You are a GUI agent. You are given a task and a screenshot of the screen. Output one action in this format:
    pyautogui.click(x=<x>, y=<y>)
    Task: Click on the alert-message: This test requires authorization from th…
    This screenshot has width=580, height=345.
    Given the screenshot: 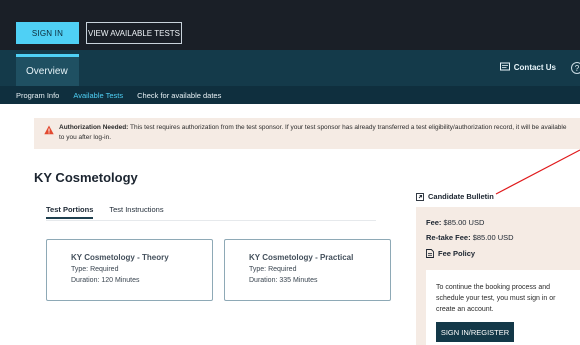 What is the action you would take?
    pyautogui.click(x=313, y=132)
    